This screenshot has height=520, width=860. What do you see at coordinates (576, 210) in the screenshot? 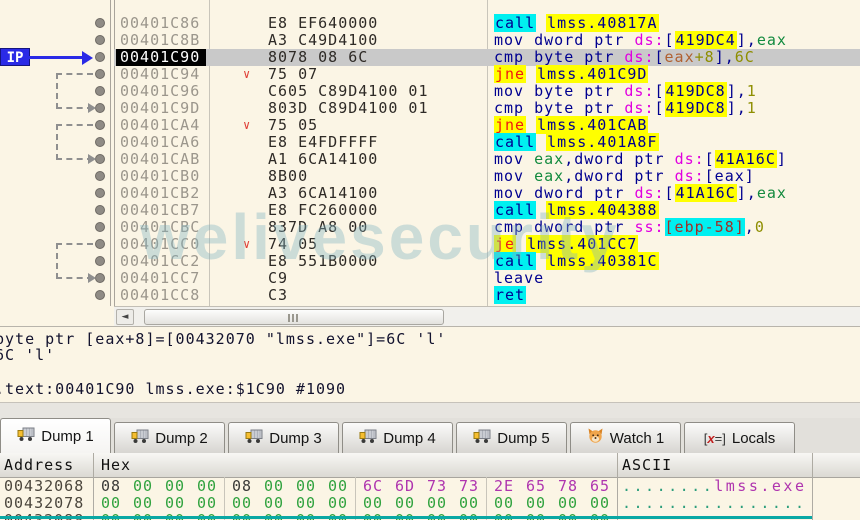
I see `instruction-text: call lmss.404388` at bounding box center [576, 210].